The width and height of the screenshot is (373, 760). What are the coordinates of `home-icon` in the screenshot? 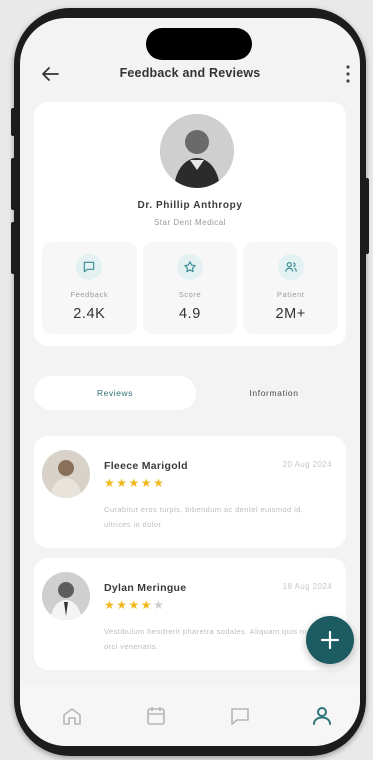 It's located at (72, 716).